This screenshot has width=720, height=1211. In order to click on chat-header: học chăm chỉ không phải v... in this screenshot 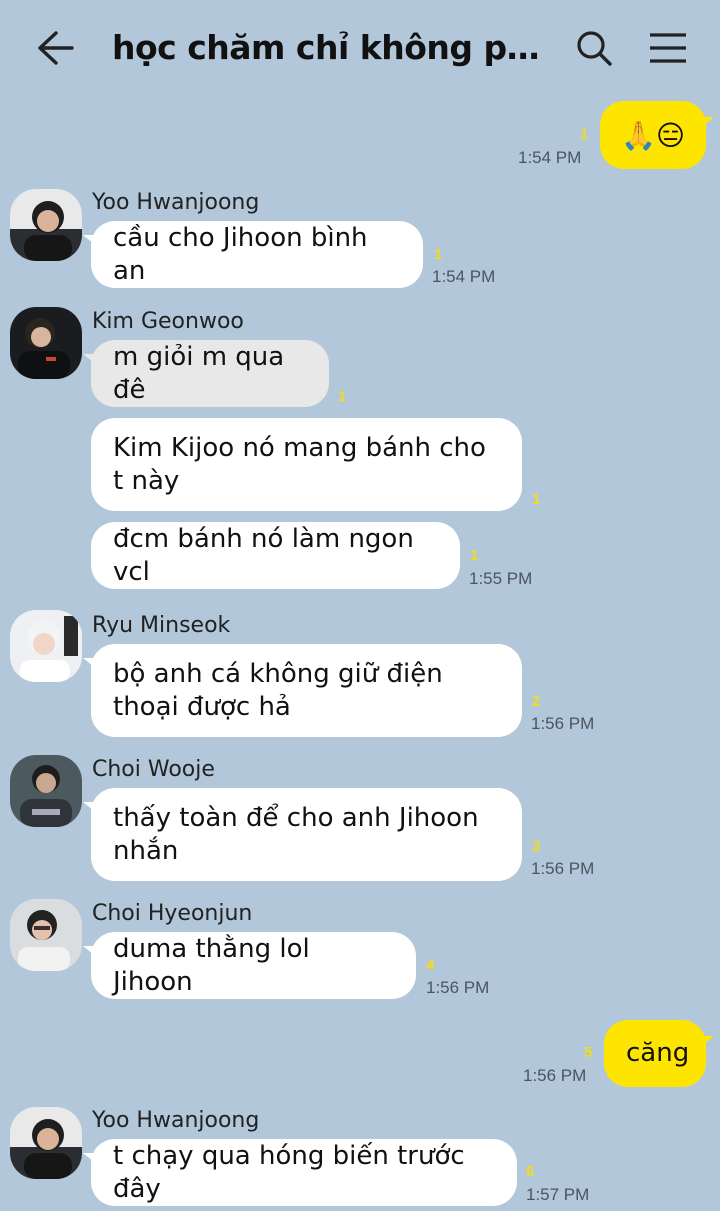, I will do `click(360, 47)`.